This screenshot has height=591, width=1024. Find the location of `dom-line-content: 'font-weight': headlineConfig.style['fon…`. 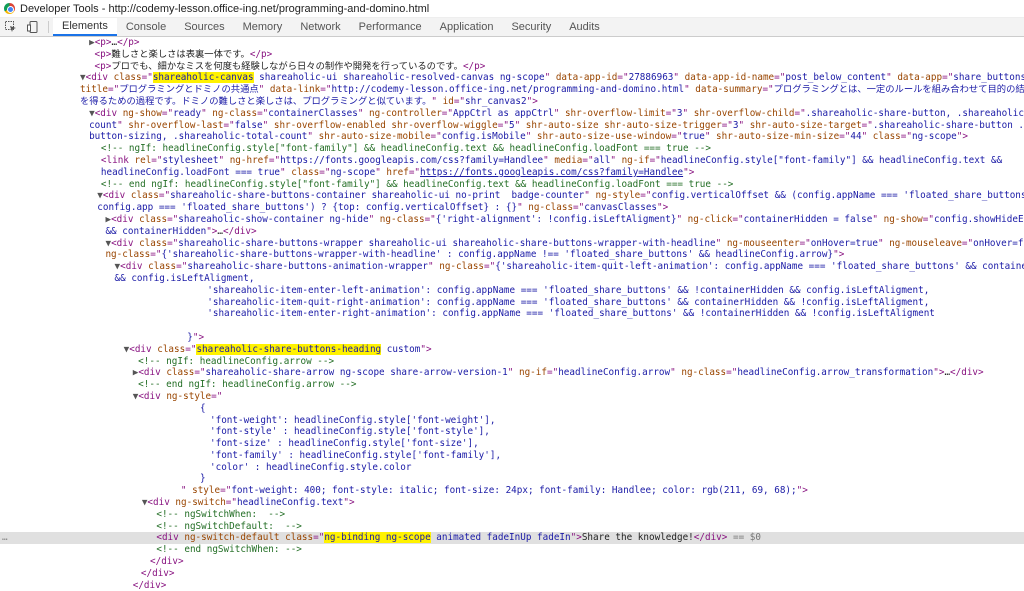

dom-line-content: 'font-weight': headlineConfig.style['fon… is located at coordinates (353, 420).